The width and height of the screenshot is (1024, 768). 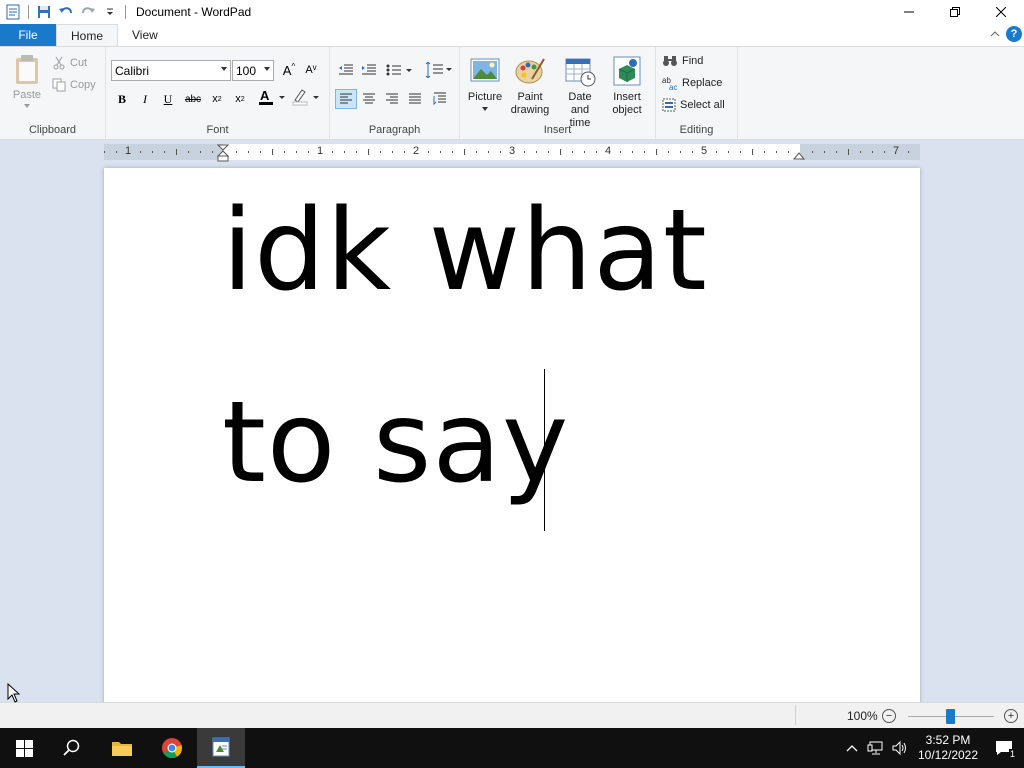 What do you see at coordinates (889, 716) in the screenshot?
I see `zoom-out-icon: −` at bounding box center [889, 716].